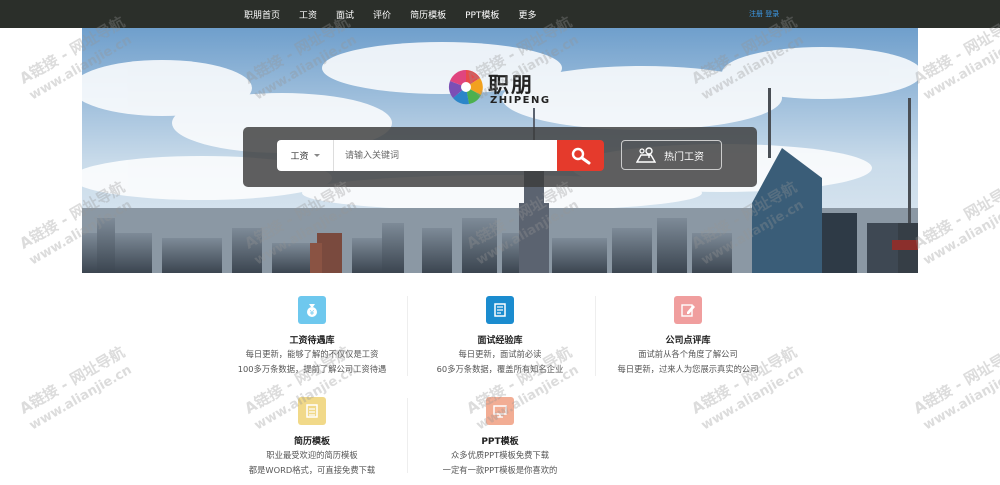  What do you see at coordinates (502, 88) in the screenshot?
I see `site-logo: 职朋 ZHIPENG` at bounding box center [502, 88].